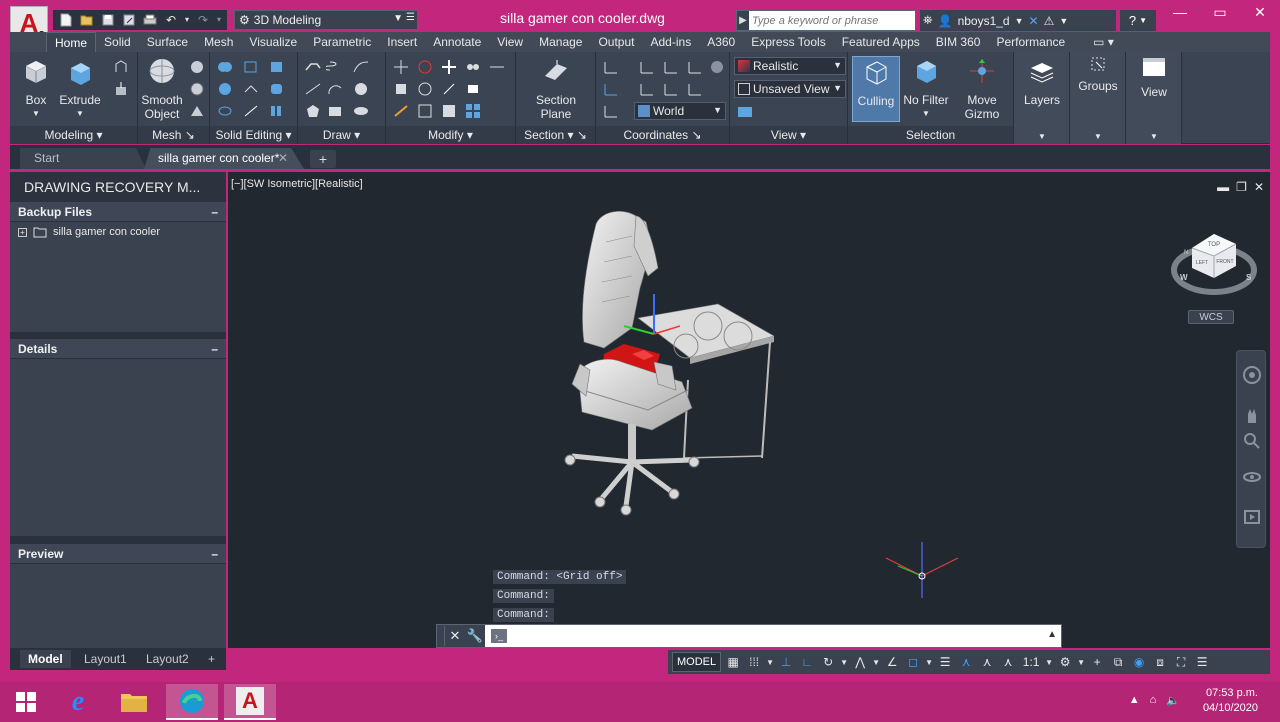 The height and width of the screenshot is (722, 1280). I want to click on panel-label-modeling: Modeling ▾, so click(73, 135).